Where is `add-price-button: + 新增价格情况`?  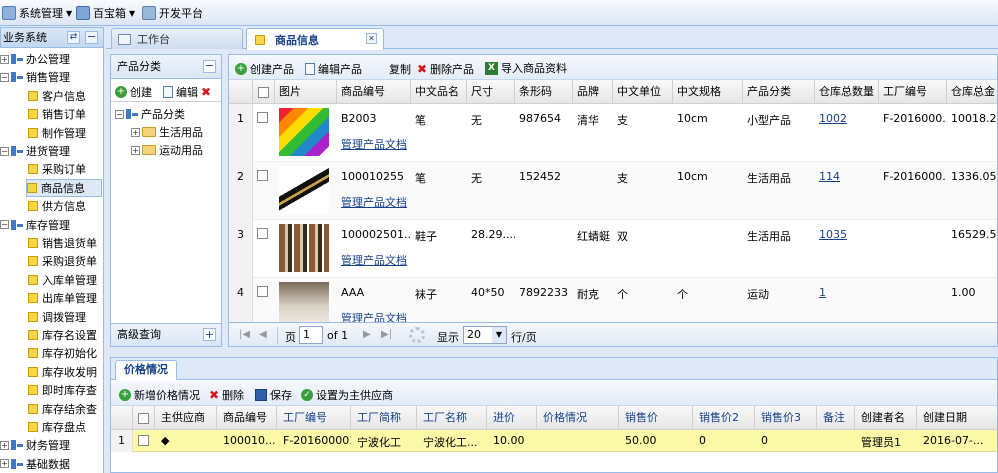
add-price-button: + 新增价格情况 is located at coordinates (159, 395).